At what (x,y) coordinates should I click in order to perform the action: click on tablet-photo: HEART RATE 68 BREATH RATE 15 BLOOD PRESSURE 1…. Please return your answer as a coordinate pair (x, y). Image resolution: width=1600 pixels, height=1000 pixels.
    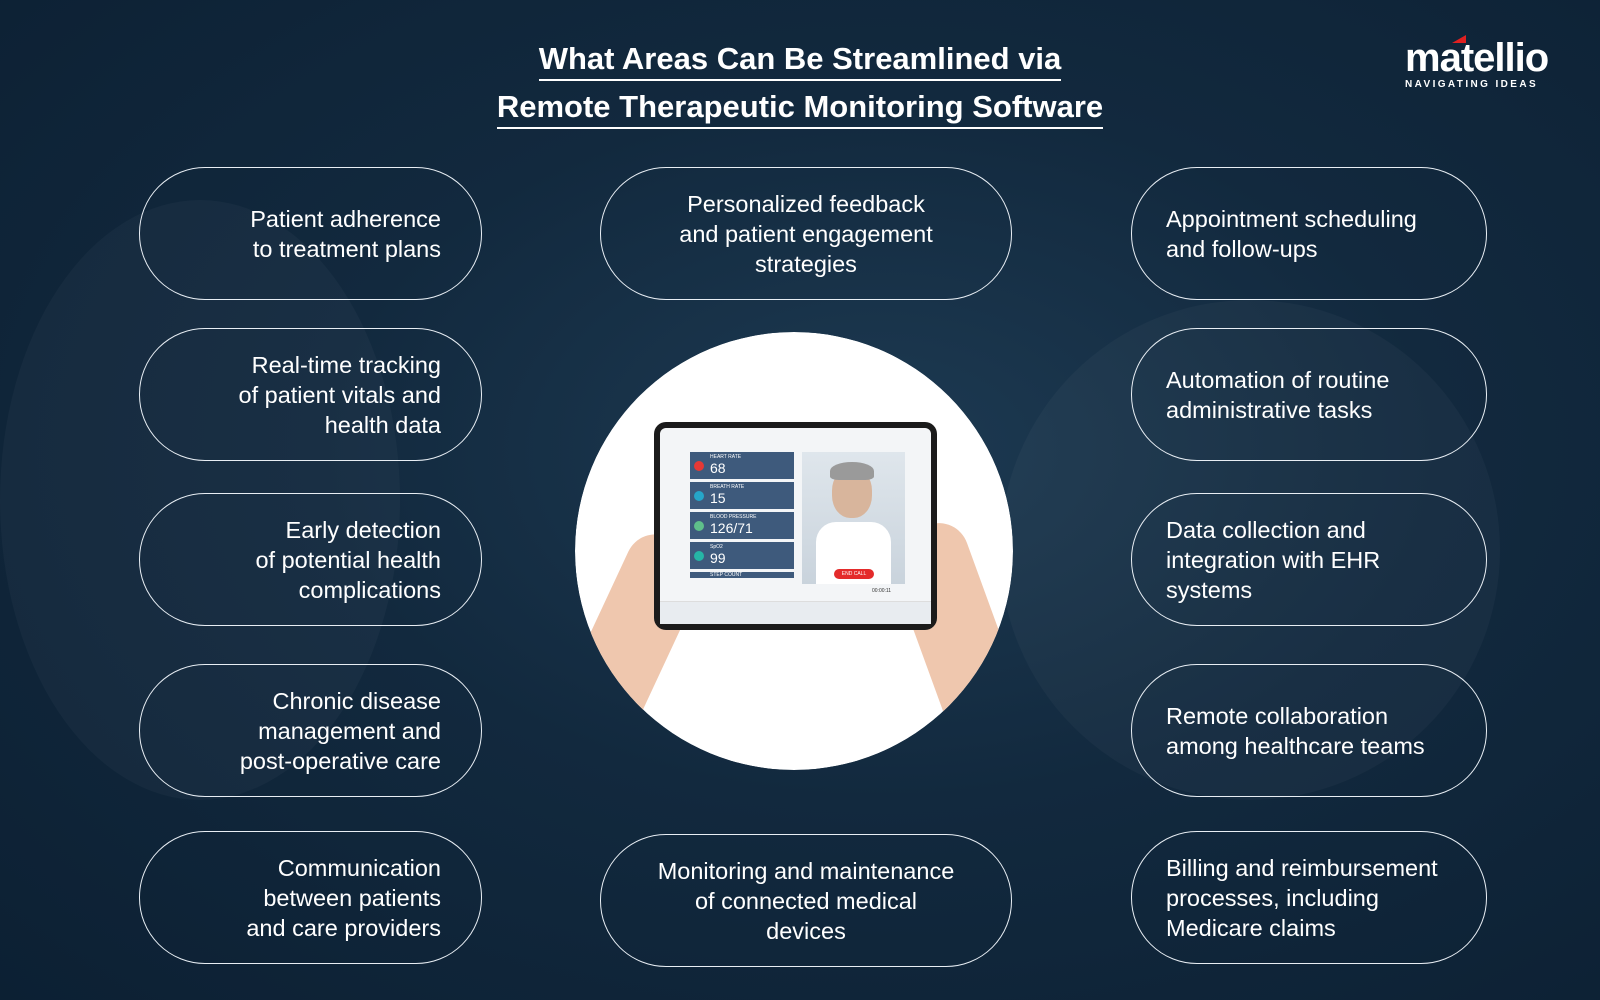
    Looking at the image, I should click on (794, 551).